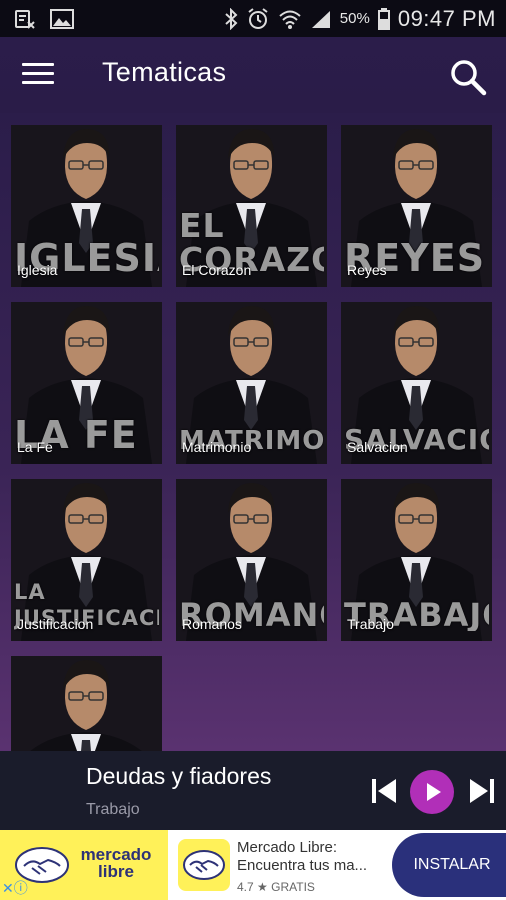 The width and height of the screenshot is (506, 900). Describe the element at coordinates (113, 809) in the screenshot. I see `now-playing-subtitle: Trabajo` at that location.